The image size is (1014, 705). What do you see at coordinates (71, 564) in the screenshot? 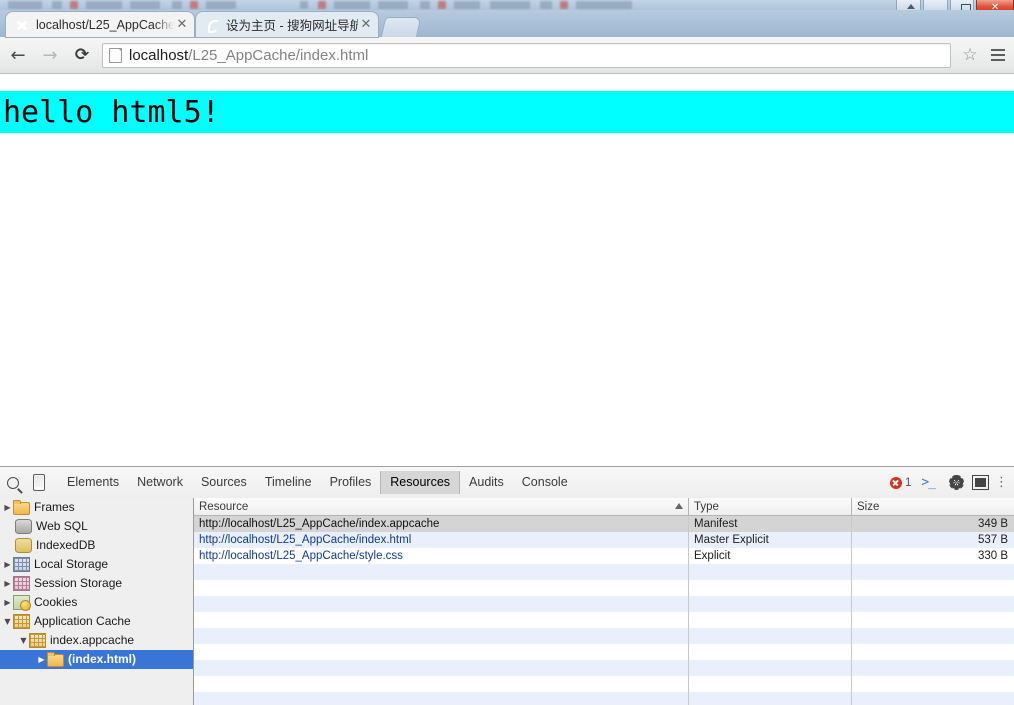
I see `tree-item-label: Local Storage` at bounding box center [71, 564].